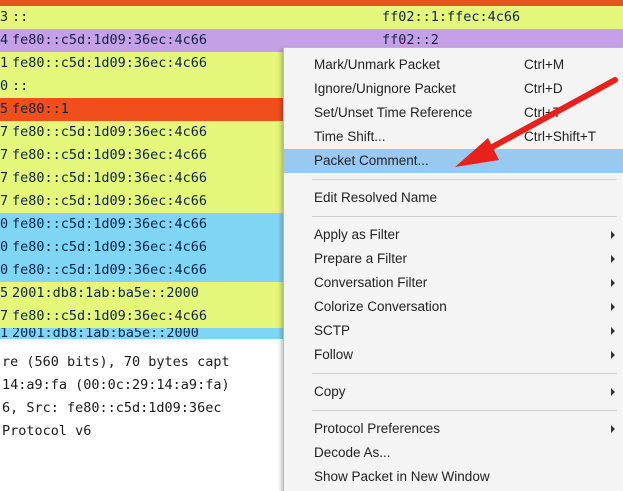 The width and height of the screenshot is (623, 491). I want to click on menu-item-protocol-preferences: Protocol Preferences, so click(453, 429).